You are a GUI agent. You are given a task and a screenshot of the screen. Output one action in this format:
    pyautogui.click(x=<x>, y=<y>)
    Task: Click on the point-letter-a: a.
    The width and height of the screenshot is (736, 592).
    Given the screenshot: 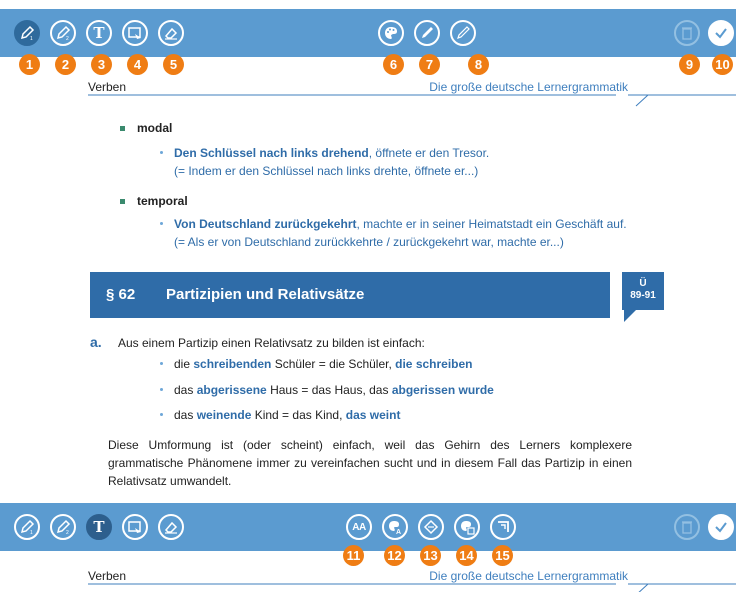 What is the action you would take?
    pyautogui.click(x=96, y=342)
    